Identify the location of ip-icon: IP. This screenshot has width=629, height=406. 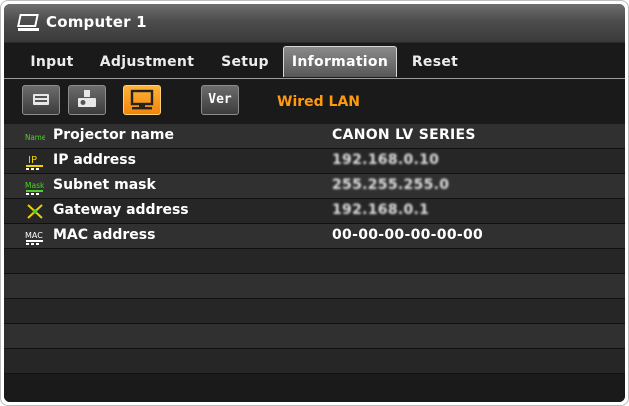
(34, 162).